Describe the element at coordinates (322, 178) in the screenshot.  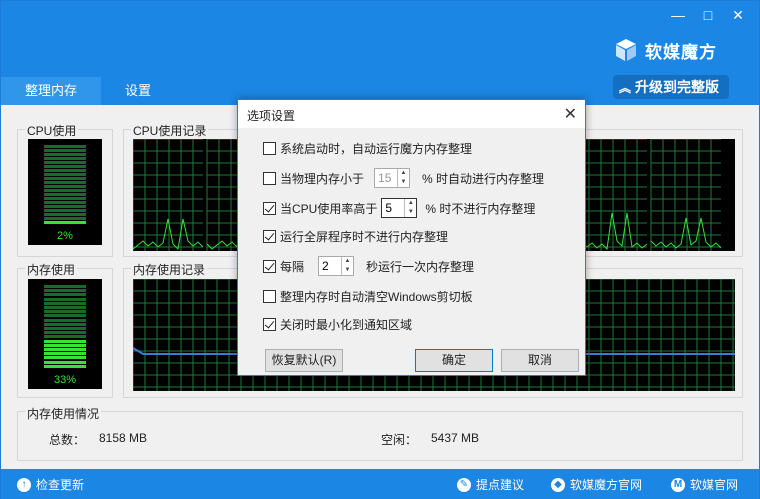
I see `low-memory-prefix: 当物理内存小于` at that location.